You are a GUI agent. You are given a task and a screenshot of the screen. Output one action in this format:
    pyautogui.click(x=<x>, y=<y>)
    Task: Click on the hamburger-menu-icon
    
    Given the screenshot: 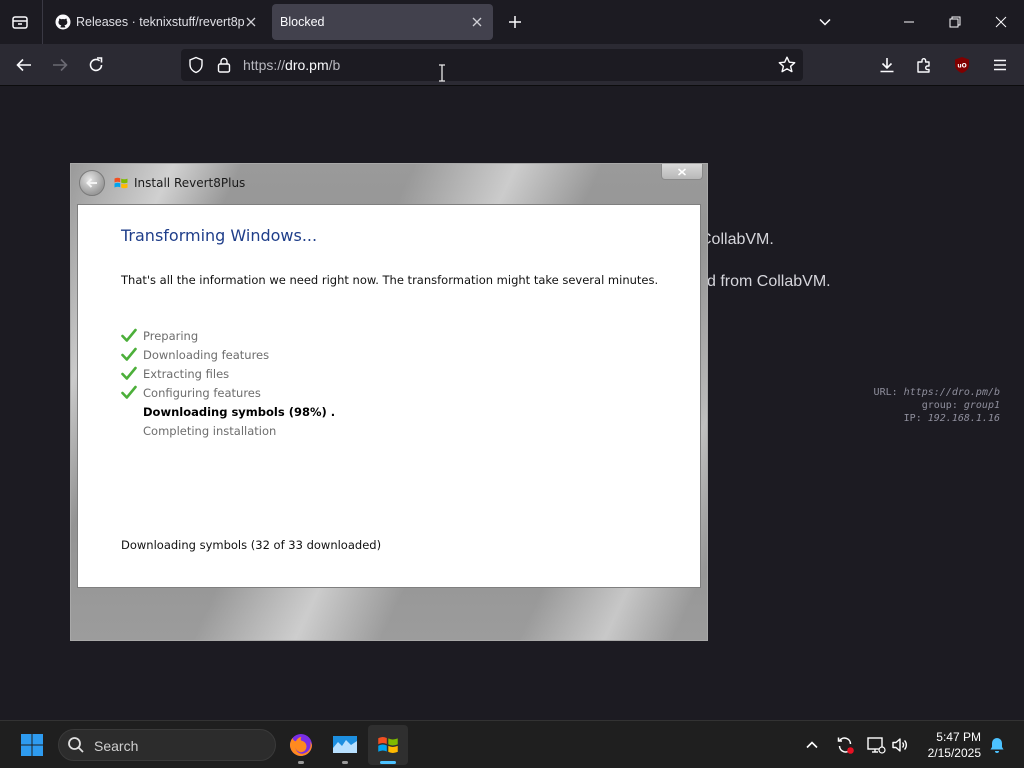 What is the action you would take?
    pyautogui.click(x=1000, y=65)
    